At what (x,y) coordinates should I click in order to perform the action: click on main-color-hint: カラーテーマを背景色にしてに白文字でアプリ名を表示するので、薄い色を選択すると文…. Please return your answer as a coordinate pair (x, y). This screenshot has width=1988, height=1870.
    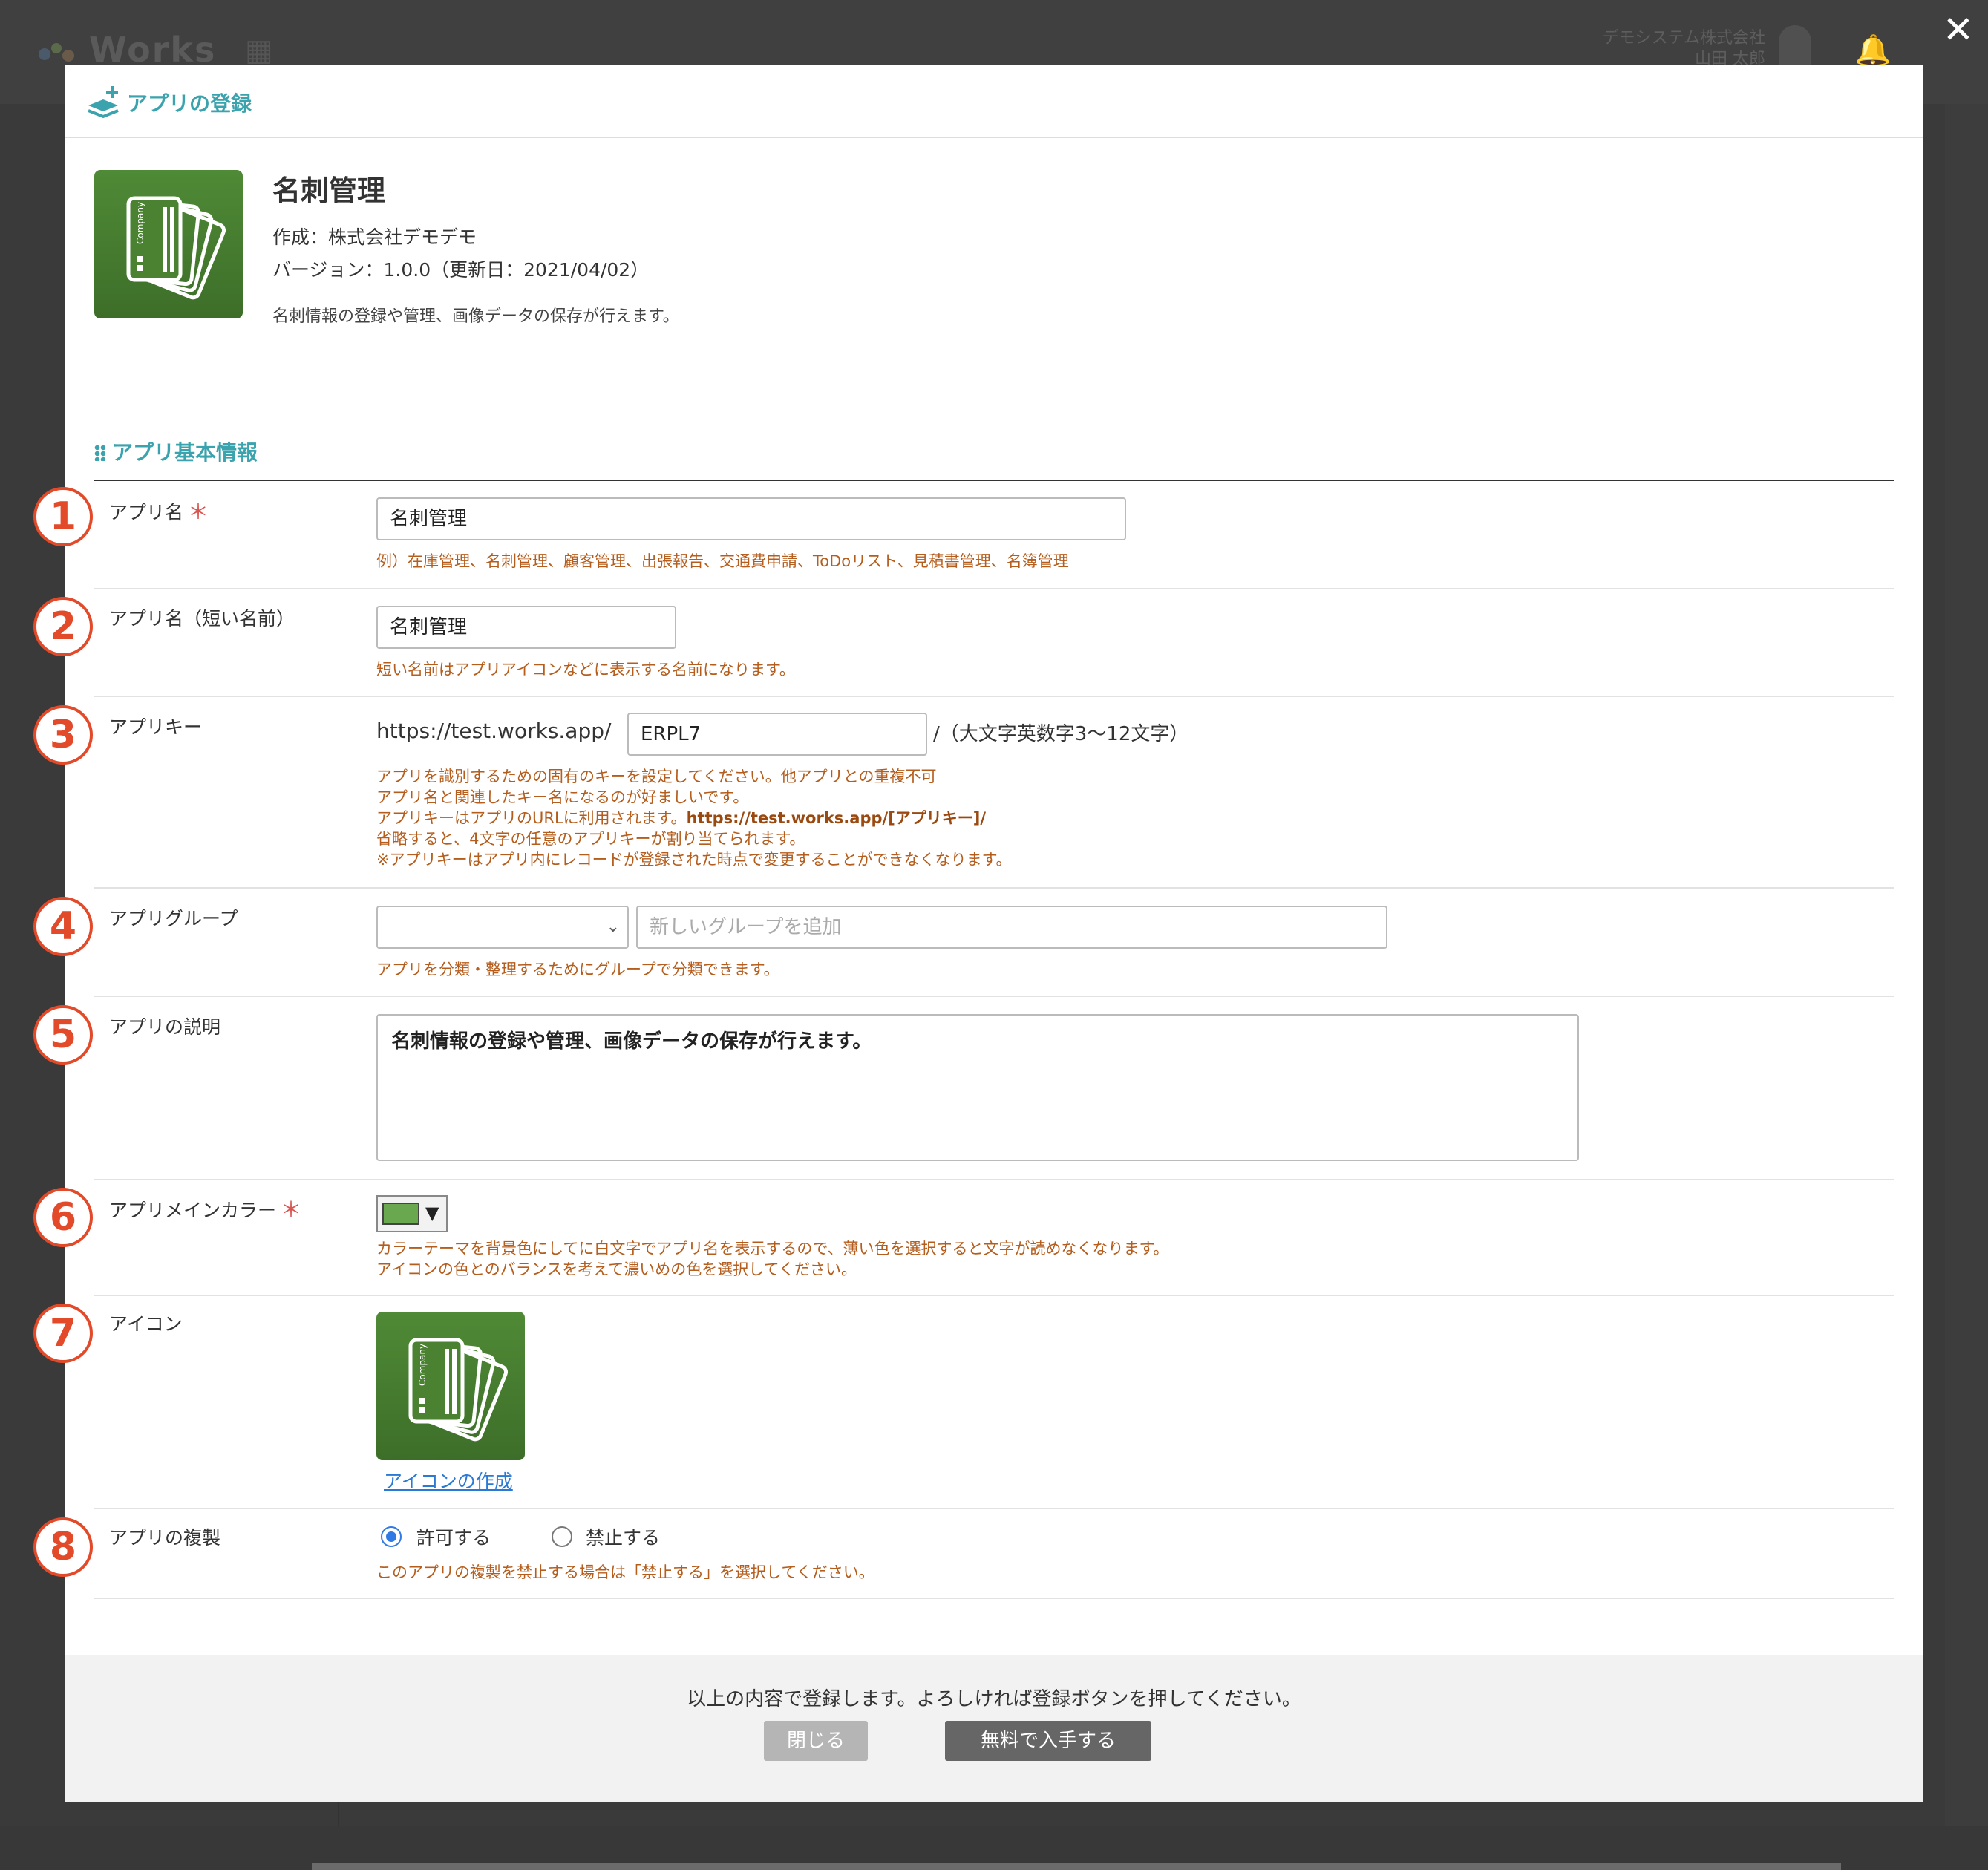
    Looking at the image, I should click on (772, 1259).